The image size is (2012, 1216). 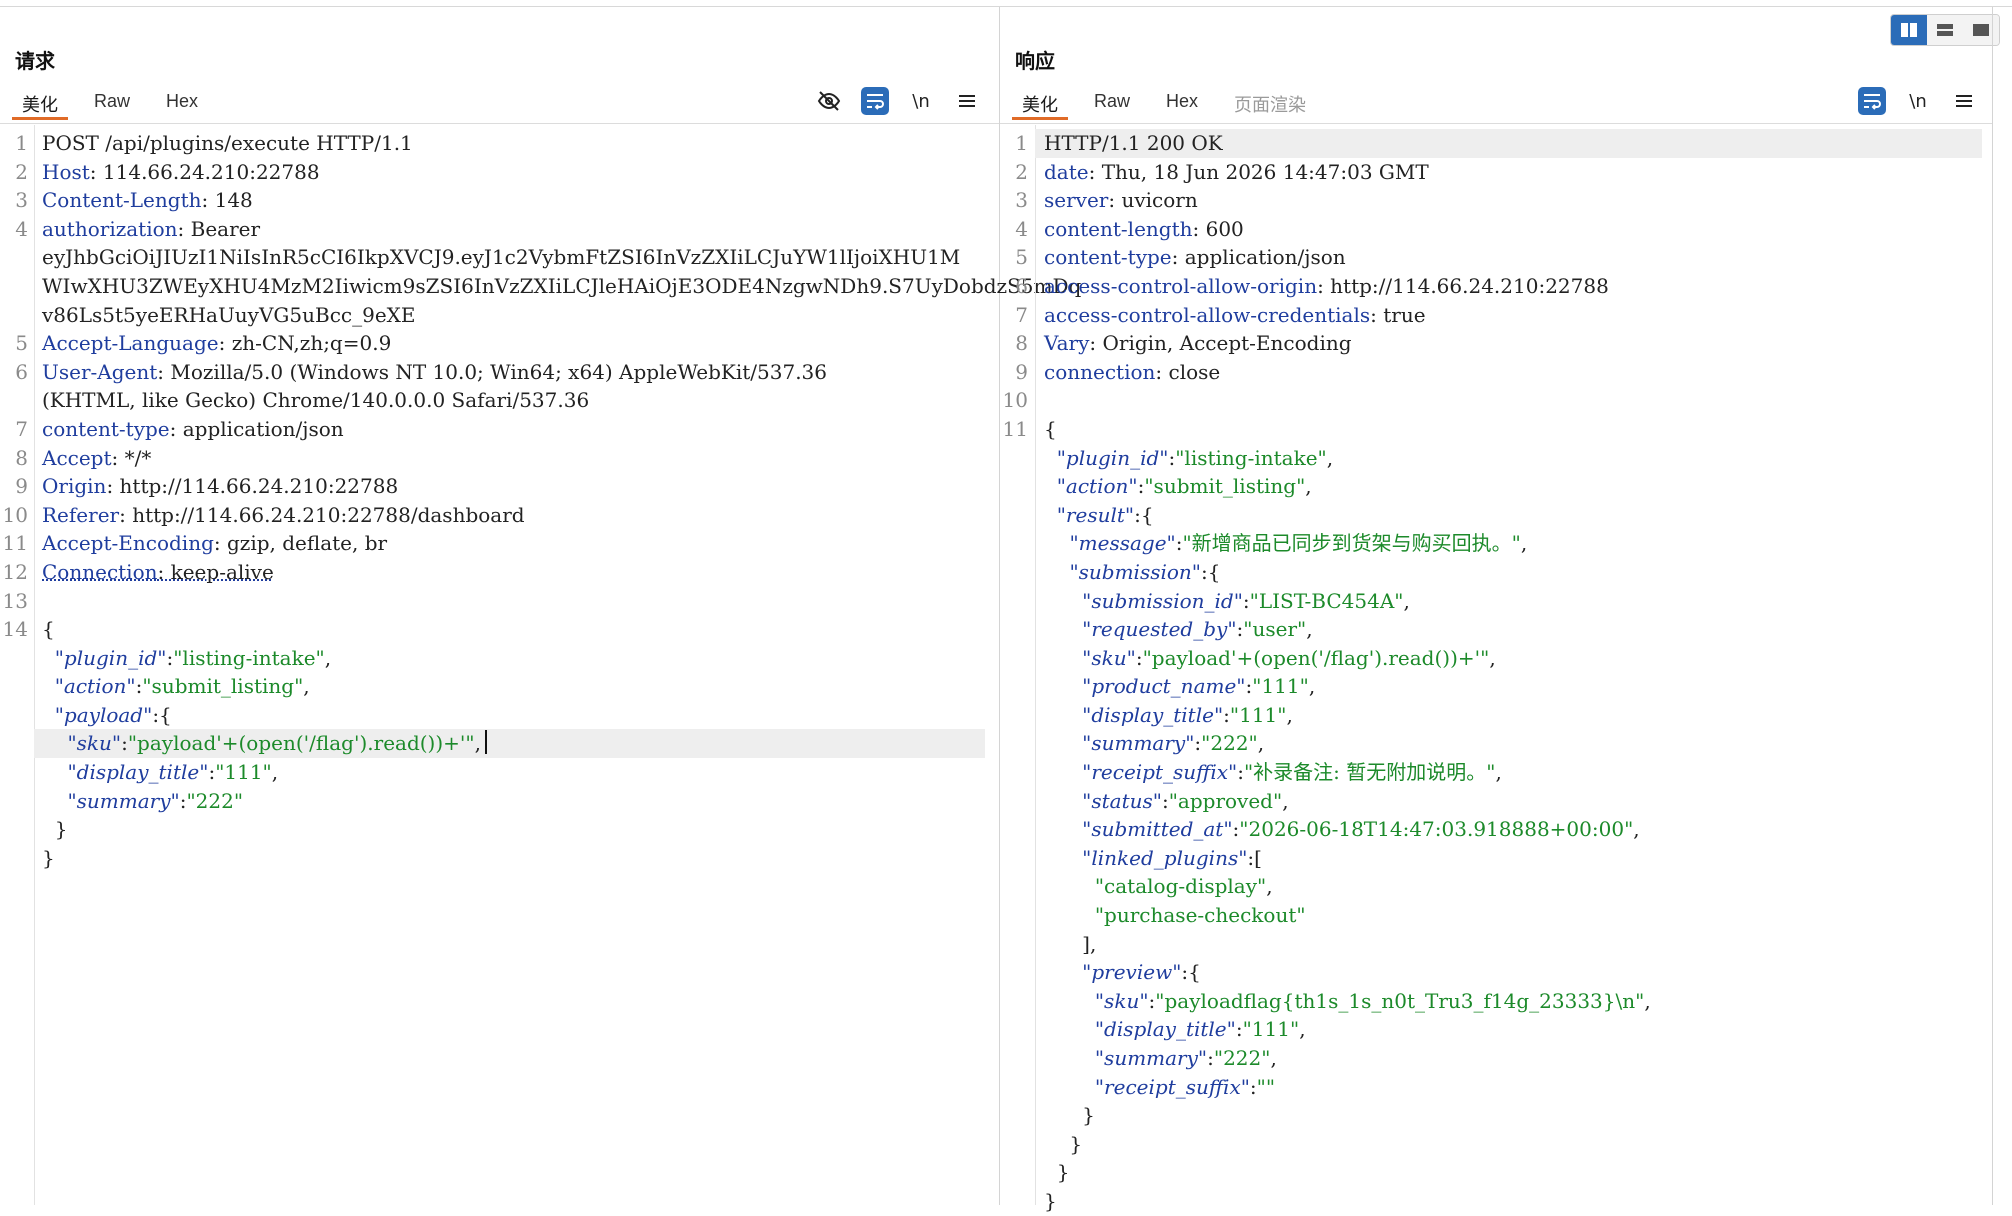 What do you see at coordinates (1154, 743) in the screenshot?
I see `line-text: "summary":"222",` at bounding box center [1154, 743].